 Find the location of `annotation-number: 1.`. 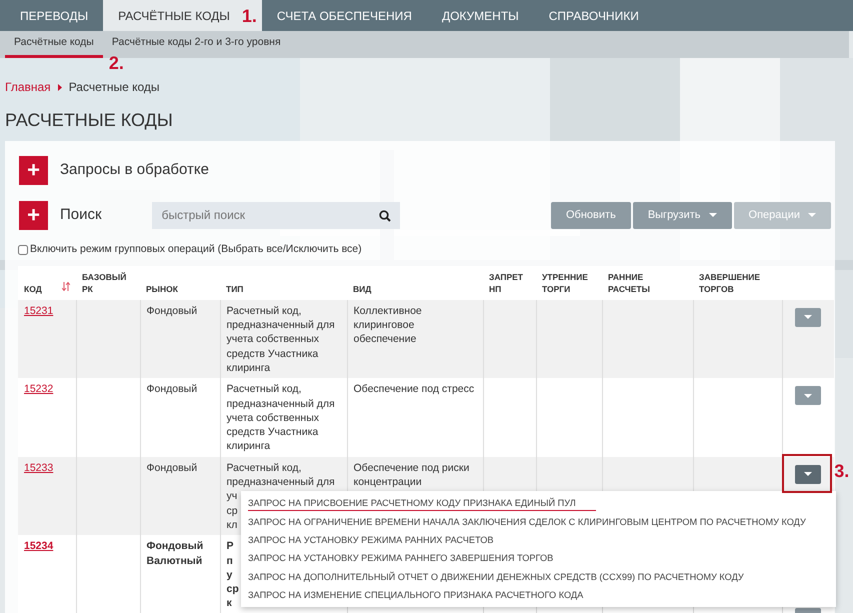

annotation-number: 1. is located at coordinates (249, 16).